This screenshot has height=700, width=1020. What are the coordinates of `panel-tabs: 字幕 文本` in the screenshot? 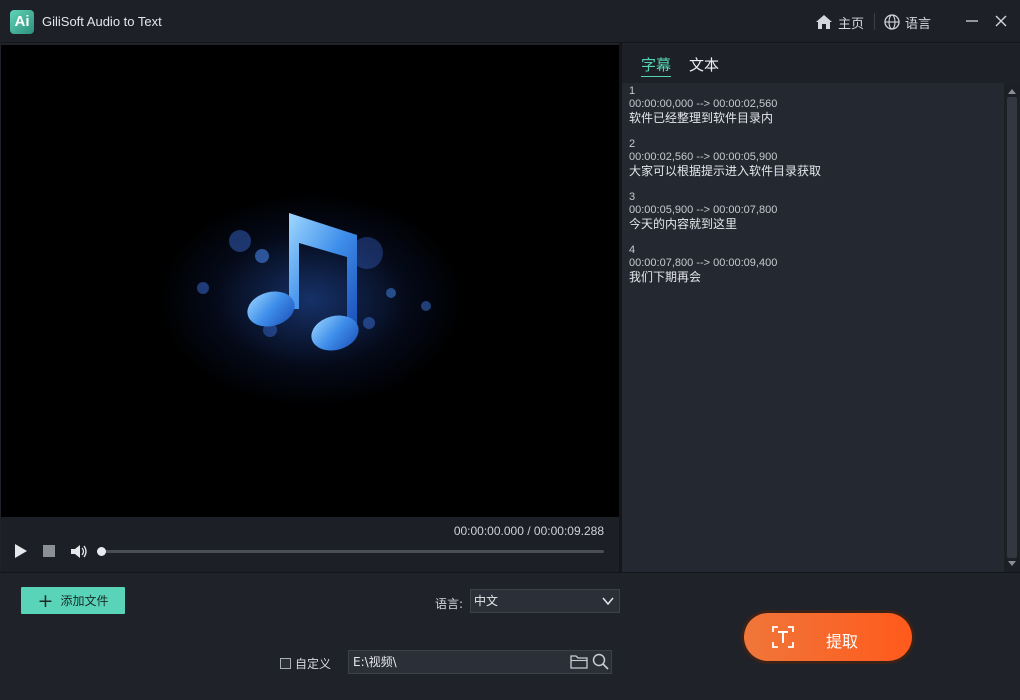 It's located at (821, 64).